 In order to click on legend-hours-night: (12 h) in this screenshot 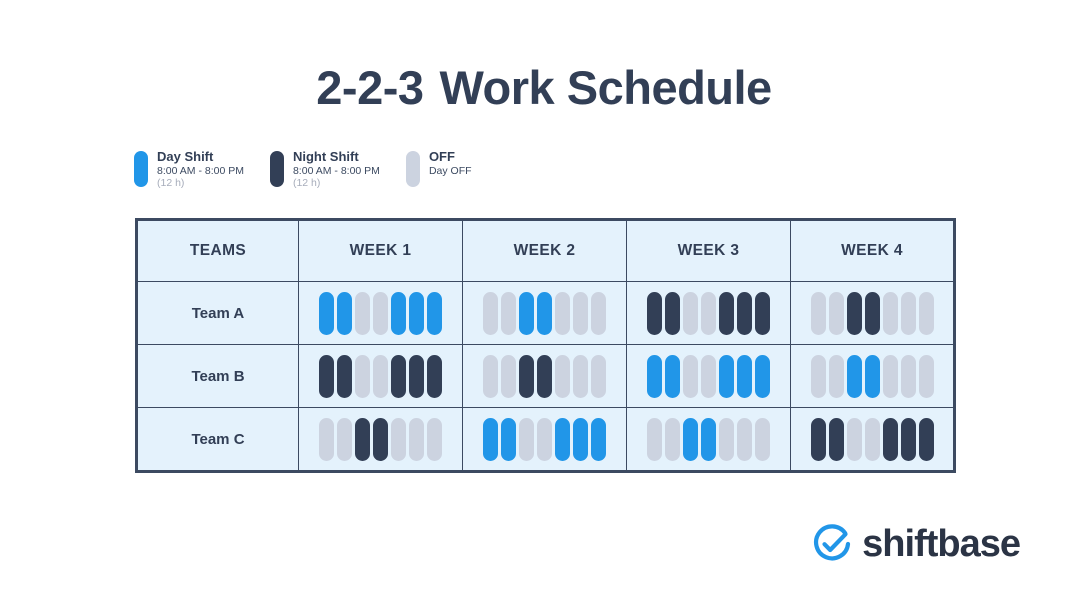, I will do `click(306, 183)`.